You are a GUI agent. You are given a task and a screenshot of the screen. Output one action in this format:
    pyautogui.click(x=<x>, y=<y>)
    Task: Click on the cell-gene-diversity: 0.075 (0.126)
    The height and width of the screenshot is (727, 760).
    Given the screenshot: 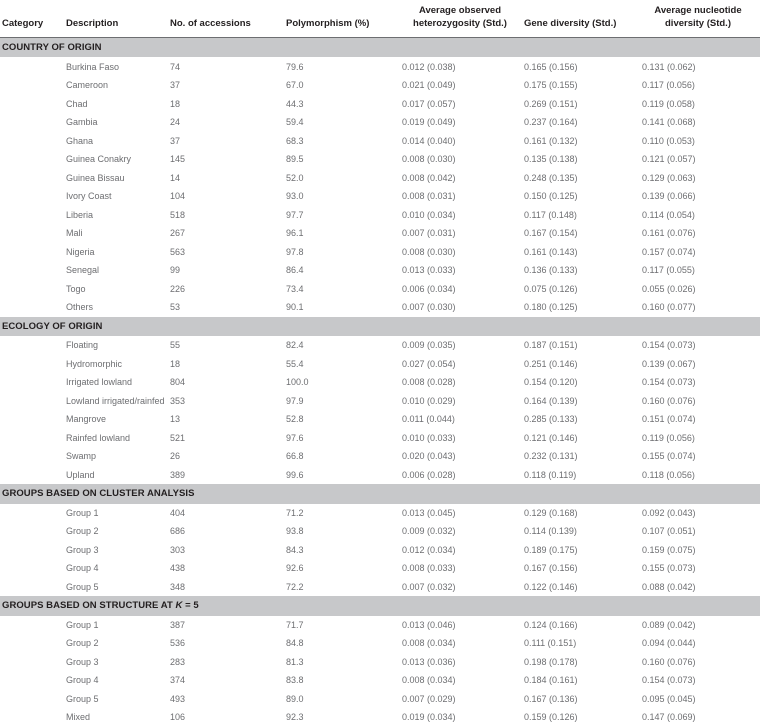 What is the action you would take?
    pyautogui.click(x=551, y=288)
    